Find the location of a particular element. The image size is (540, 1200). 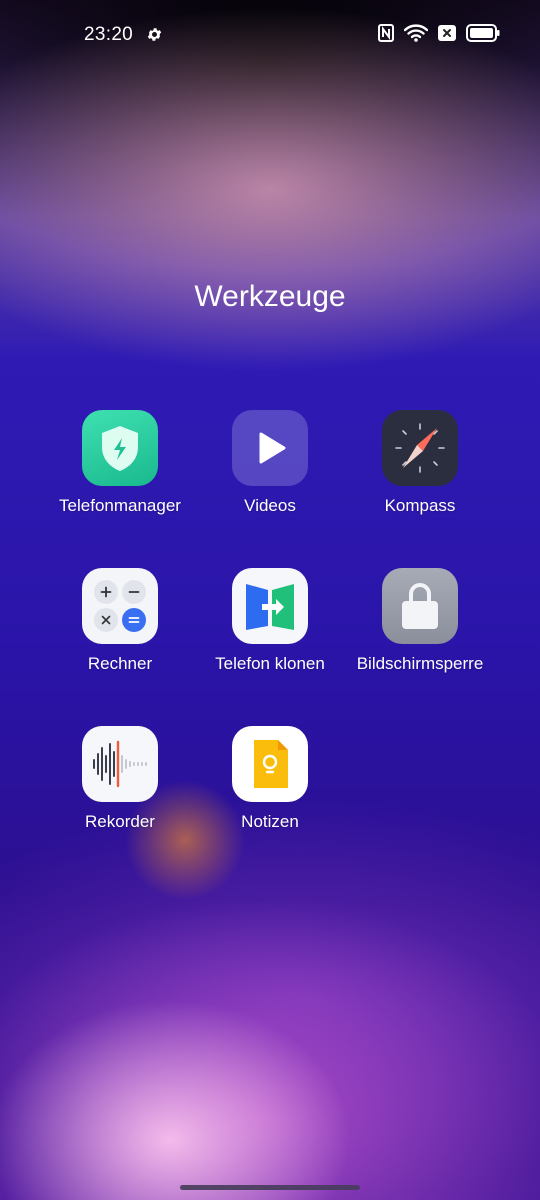

app-telefon-klonen: Telefon klonen is located at coordinates (270, 621).